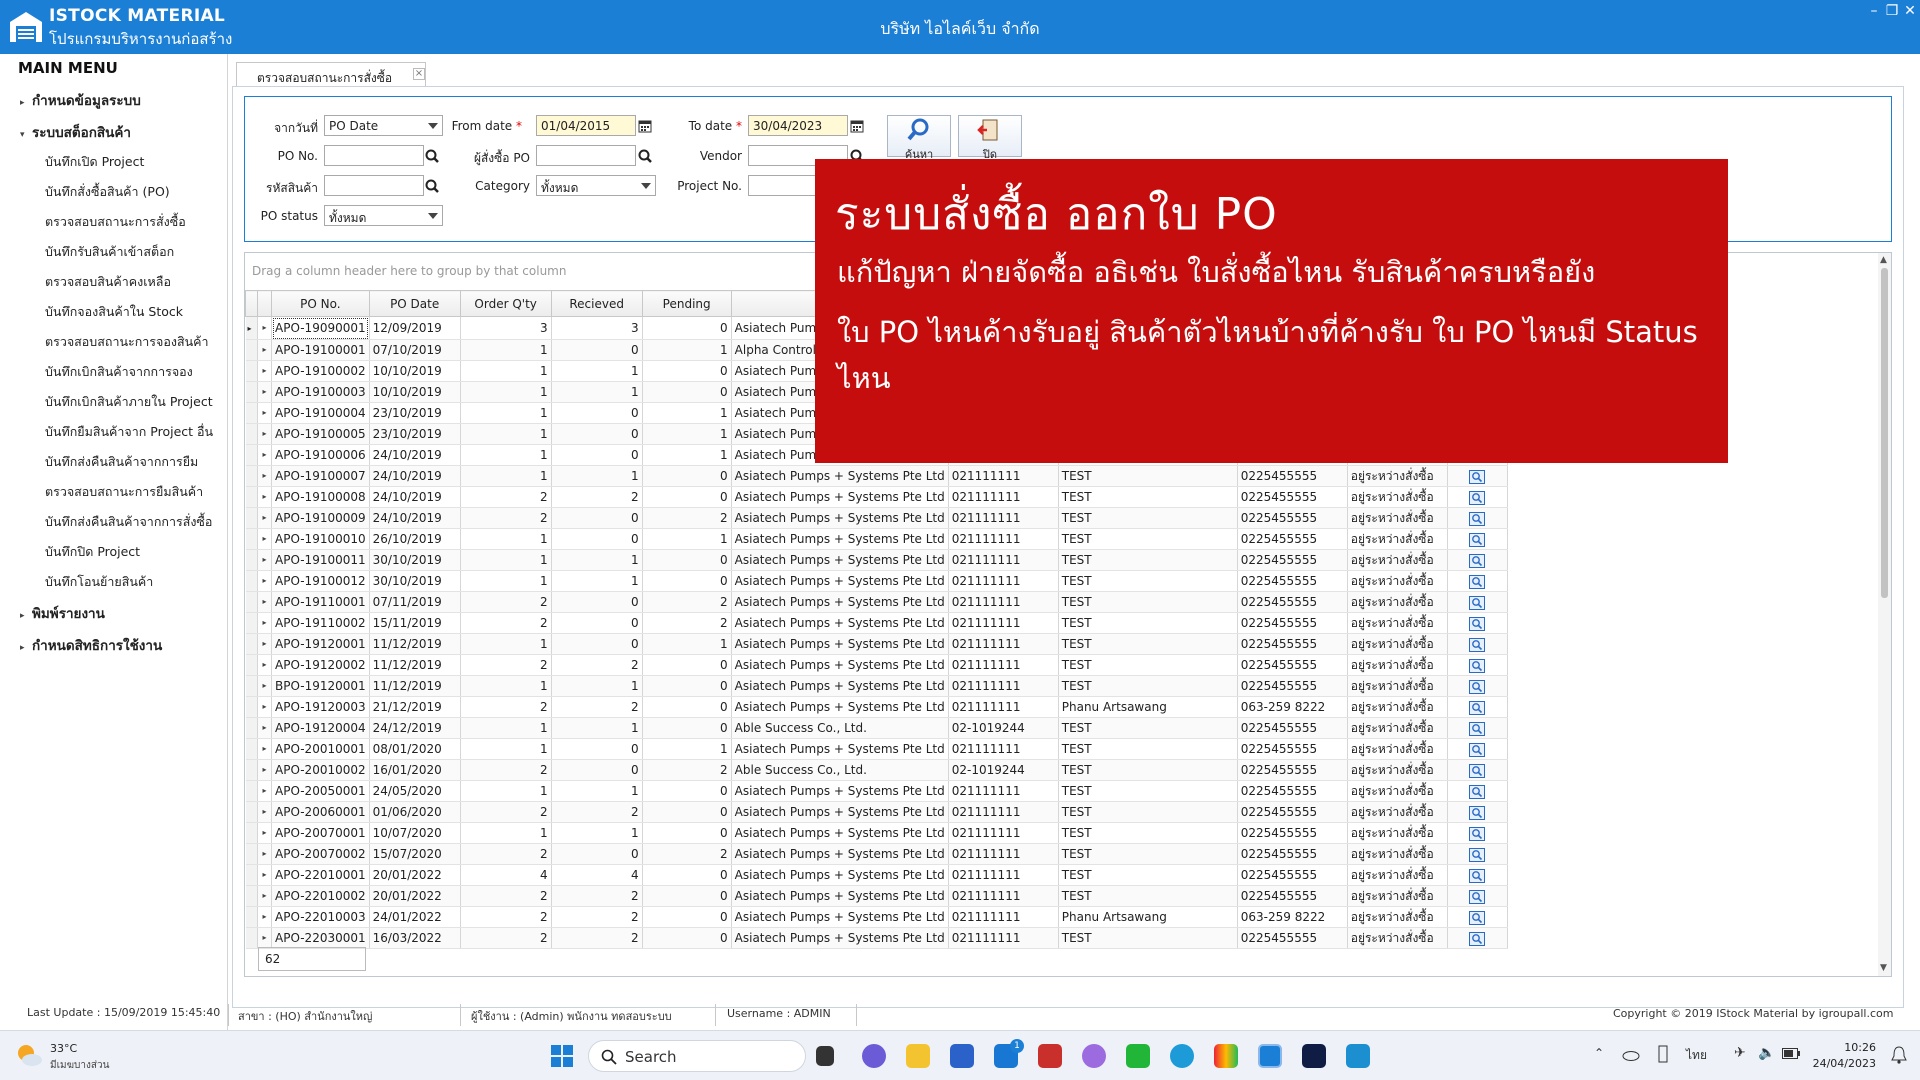 The image size is (1920, 1080). I want to click on cell-po-date: 08/01/2020, so click(415, 749).